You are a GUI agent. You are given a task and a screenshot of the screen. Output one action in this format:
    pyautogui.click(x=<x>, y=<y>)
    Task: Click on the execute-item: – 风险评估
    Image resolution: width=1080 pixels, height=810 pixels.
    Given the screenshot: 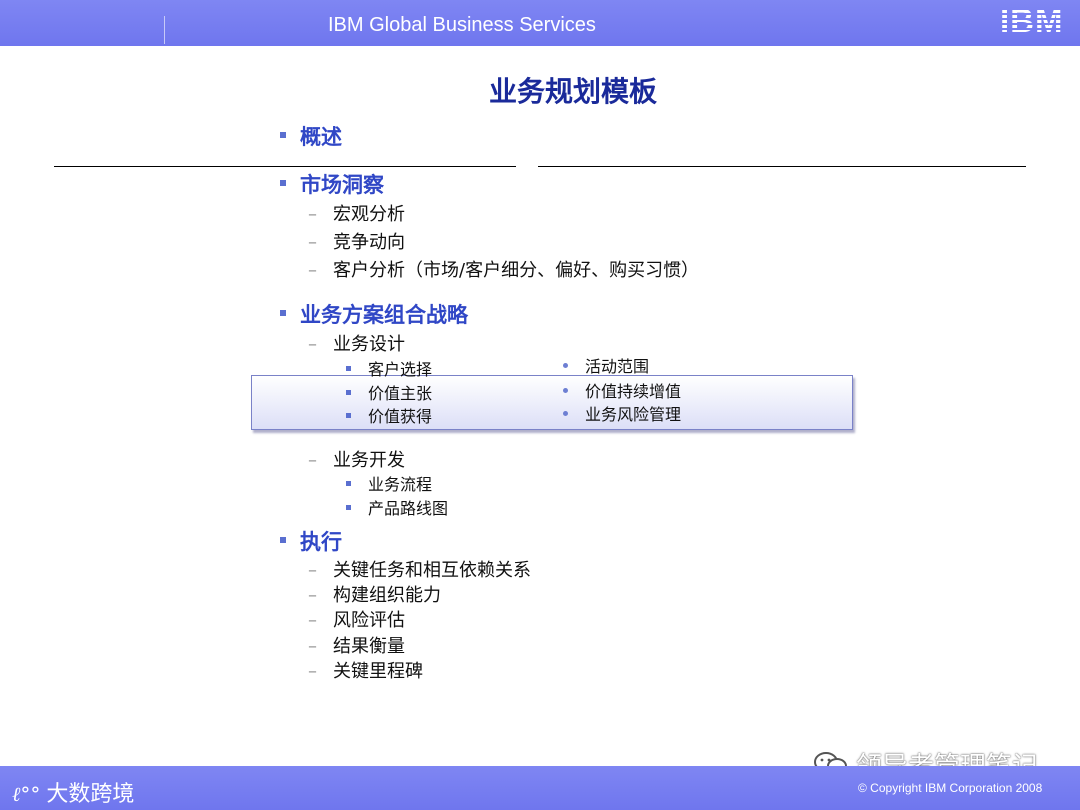 What is the action you would take?
    pyautogui.click(x=356, y=619)
    